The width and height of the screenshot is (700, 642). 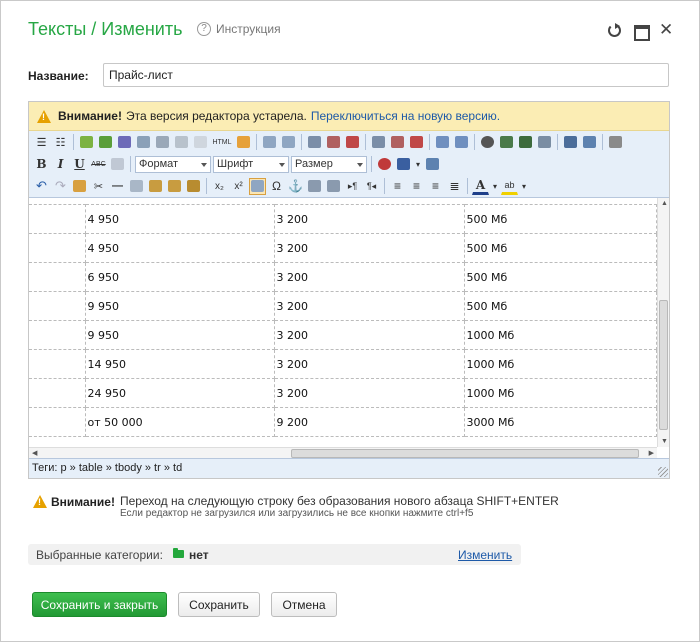 I want to click on indent-icon, so click(x=333, y=186).